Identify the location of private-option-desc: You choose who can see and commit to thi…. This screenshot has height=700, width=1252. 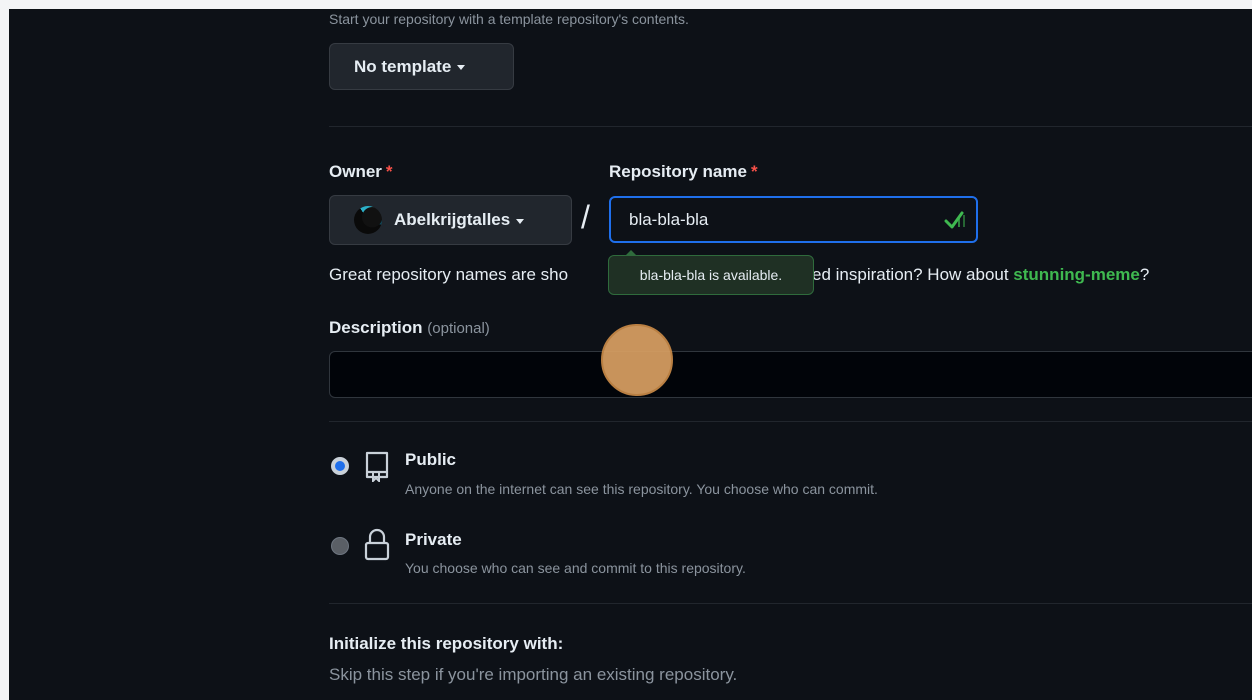
(575, 568).